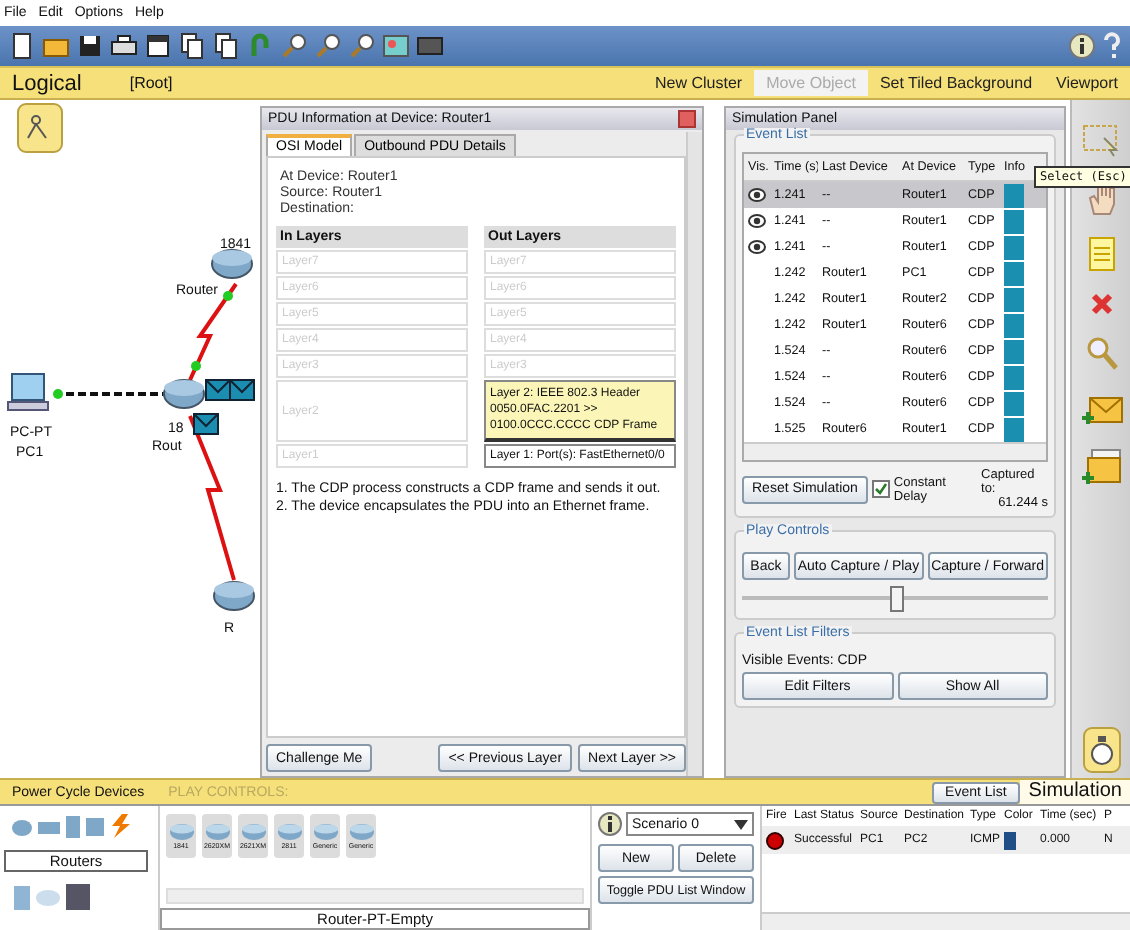  Describe the element at coordinates (151, 83) in the screenshot. I see `root-path-label: [Root]` at that location.